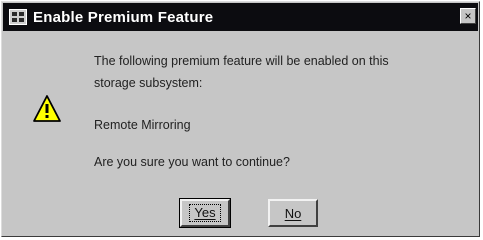 The image size is (483, 240). I want to click on warning-icon, so click(47, 108).